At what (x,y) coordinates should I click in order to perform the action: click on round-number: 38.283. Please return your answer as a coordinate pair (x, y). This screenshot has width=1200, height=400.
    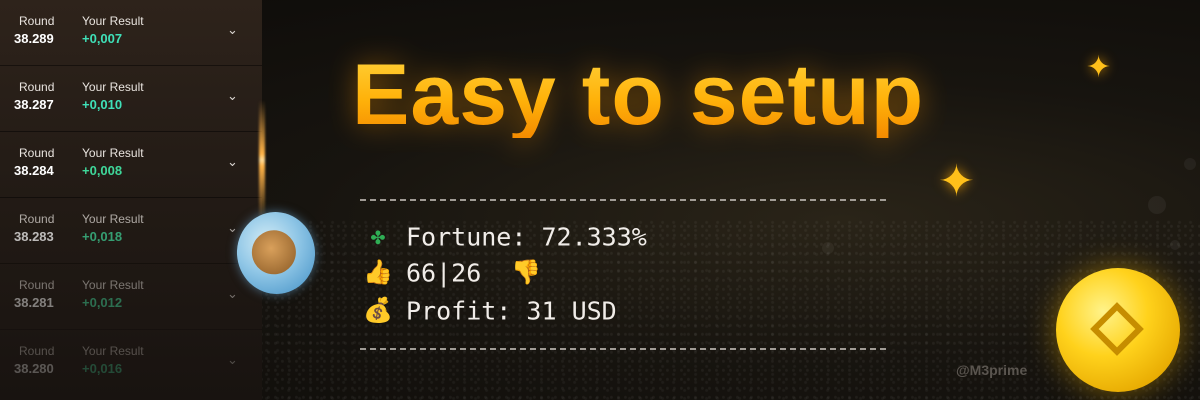
    Looking at the image, I should click on (34, 236).